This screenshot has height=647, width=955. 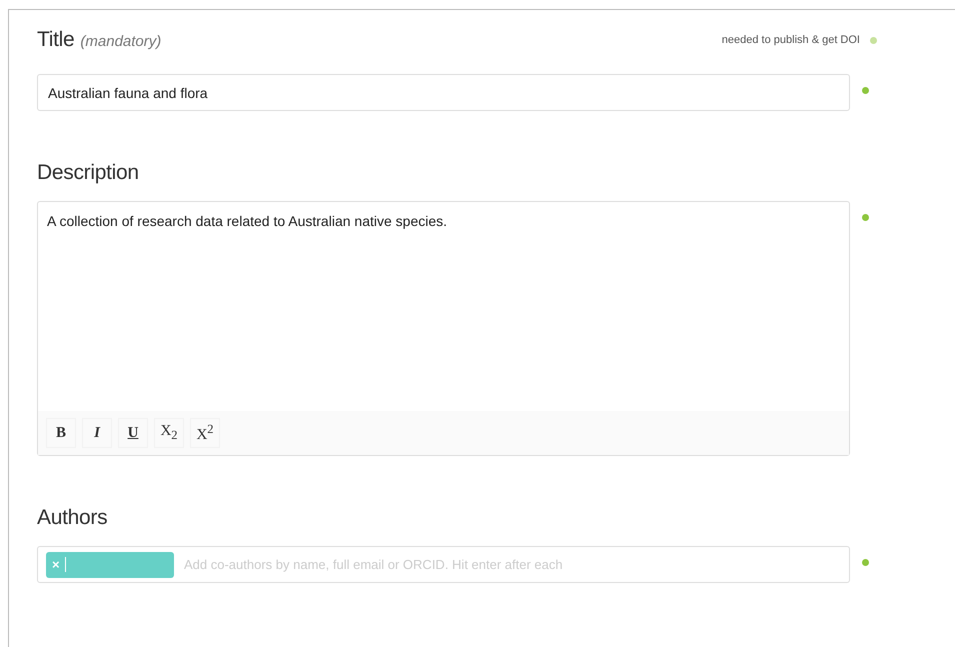 What do you see at coordinates (247, 221) in the screenshot?
I see `description-text: A collection of research data related to Australian native species.` at bounding box center [247, 221].